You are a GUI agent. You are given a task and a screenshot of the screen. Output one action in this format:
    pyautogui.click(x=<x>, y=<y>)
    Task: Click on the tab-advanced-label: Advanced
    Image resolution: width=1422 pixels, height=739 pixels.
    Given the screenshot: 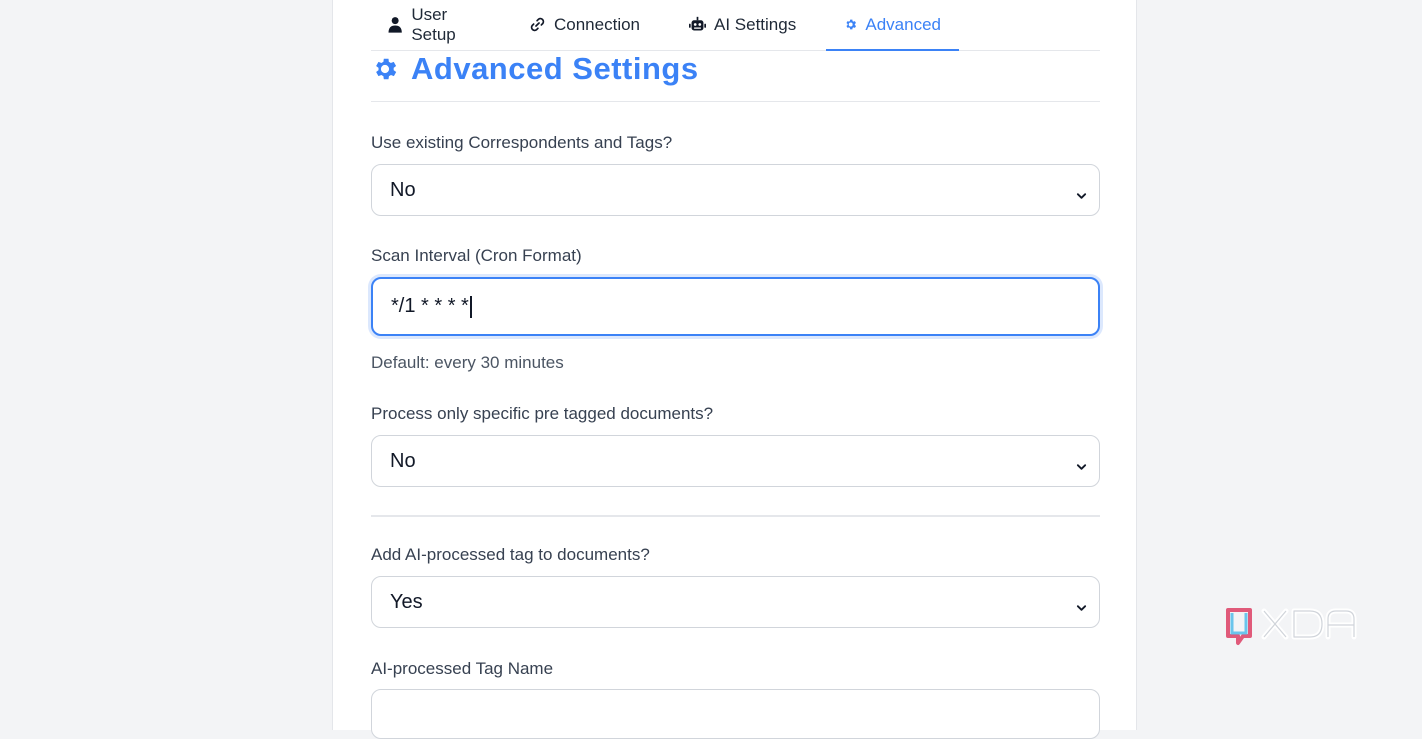 What is the action you would take?
    pyautogui.click(x=903, y=24)
    